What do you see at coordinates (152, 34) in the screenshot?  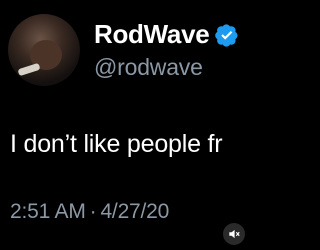 I see `display-name: RodWave` at bounding box center [152, 34].